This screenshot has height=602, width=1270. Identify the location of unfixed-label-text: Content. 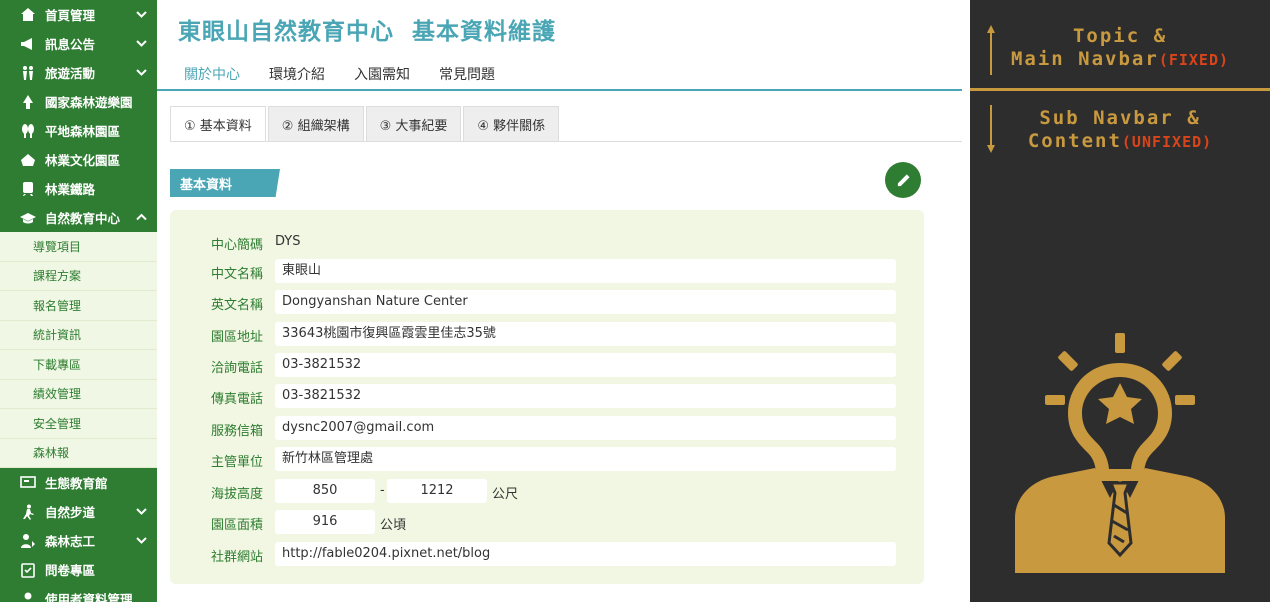
(1074, 141).